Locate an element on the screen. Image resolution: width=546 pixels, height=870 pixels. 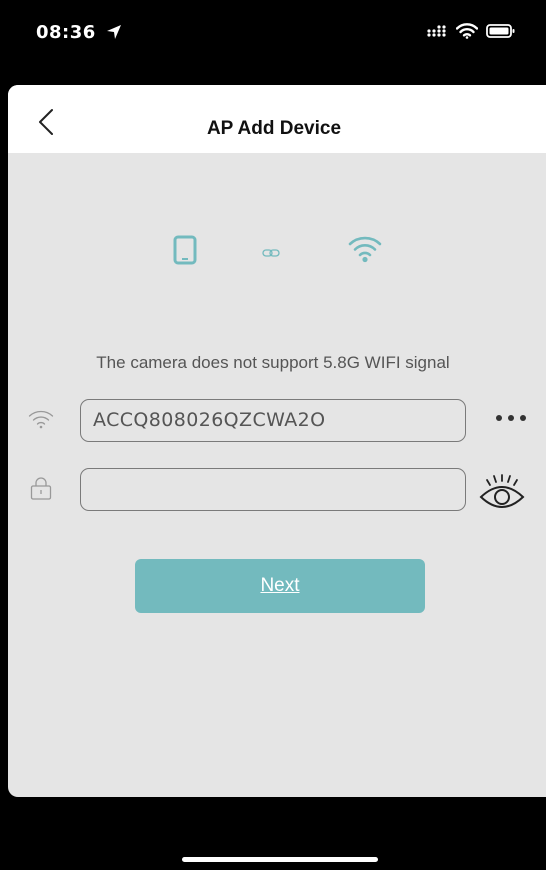
more-dots-icon is located at coordinates (511, 418).